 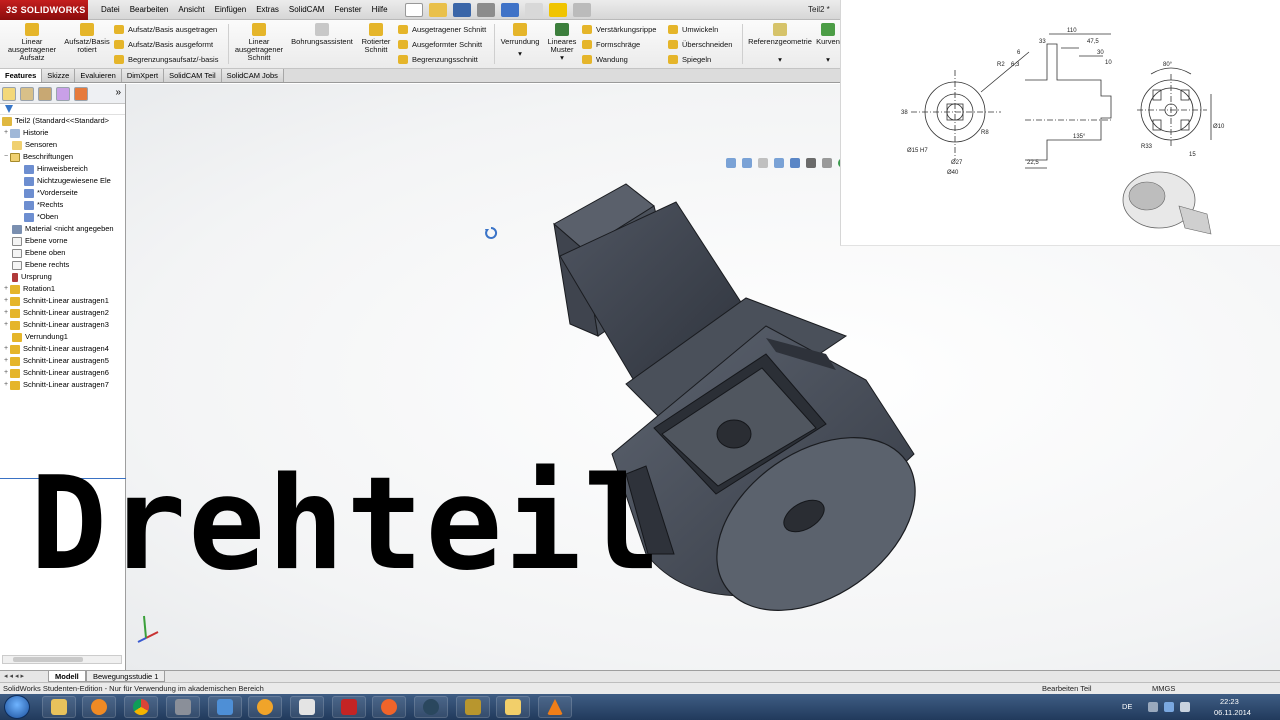 I want to click on linear-pattern-button: Lineares Muster ▾, so click(x=562, y=42).